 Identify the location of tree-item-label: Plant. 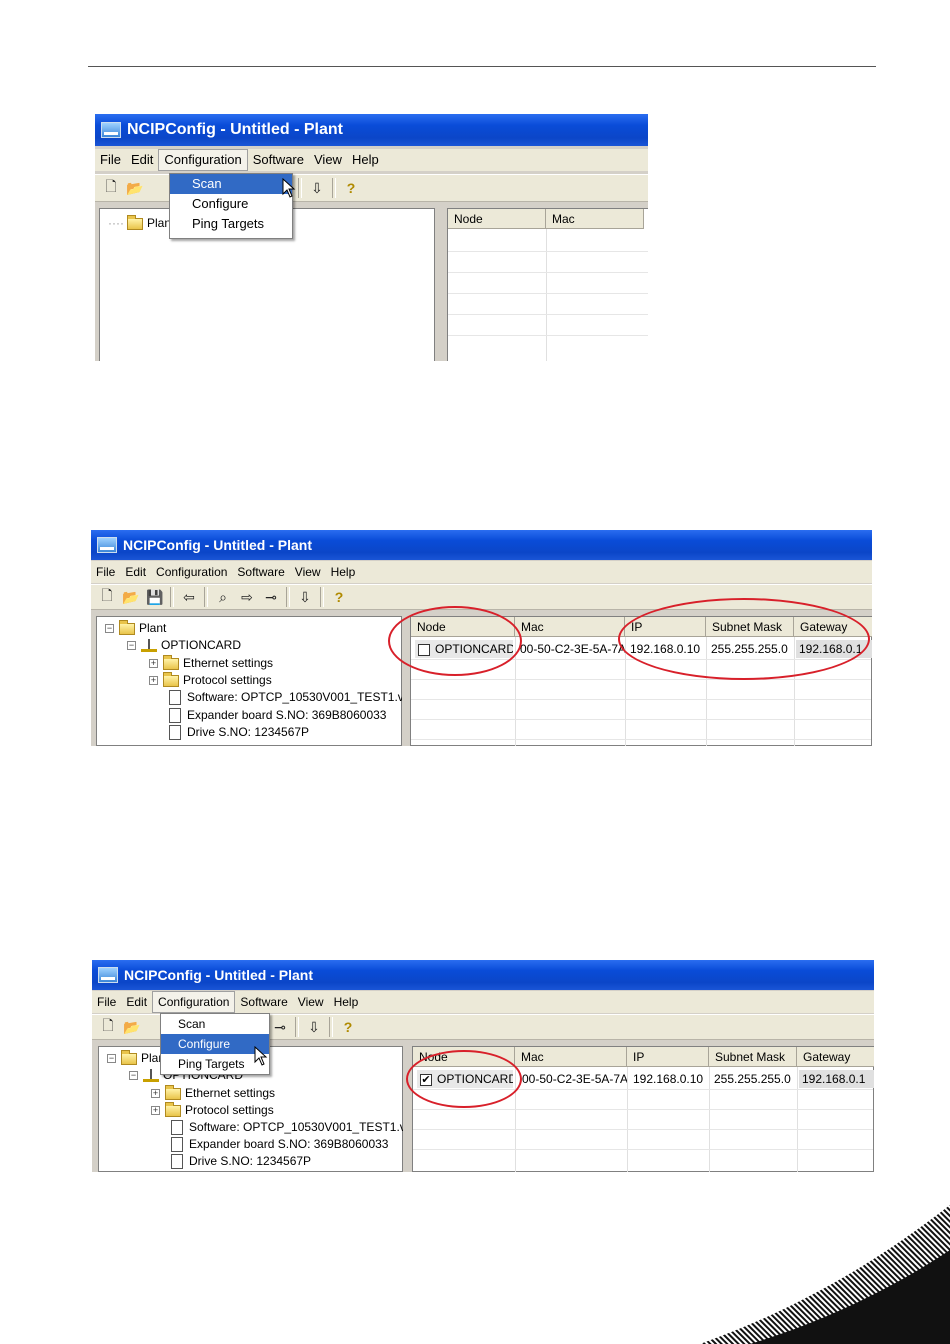
(153, 628).